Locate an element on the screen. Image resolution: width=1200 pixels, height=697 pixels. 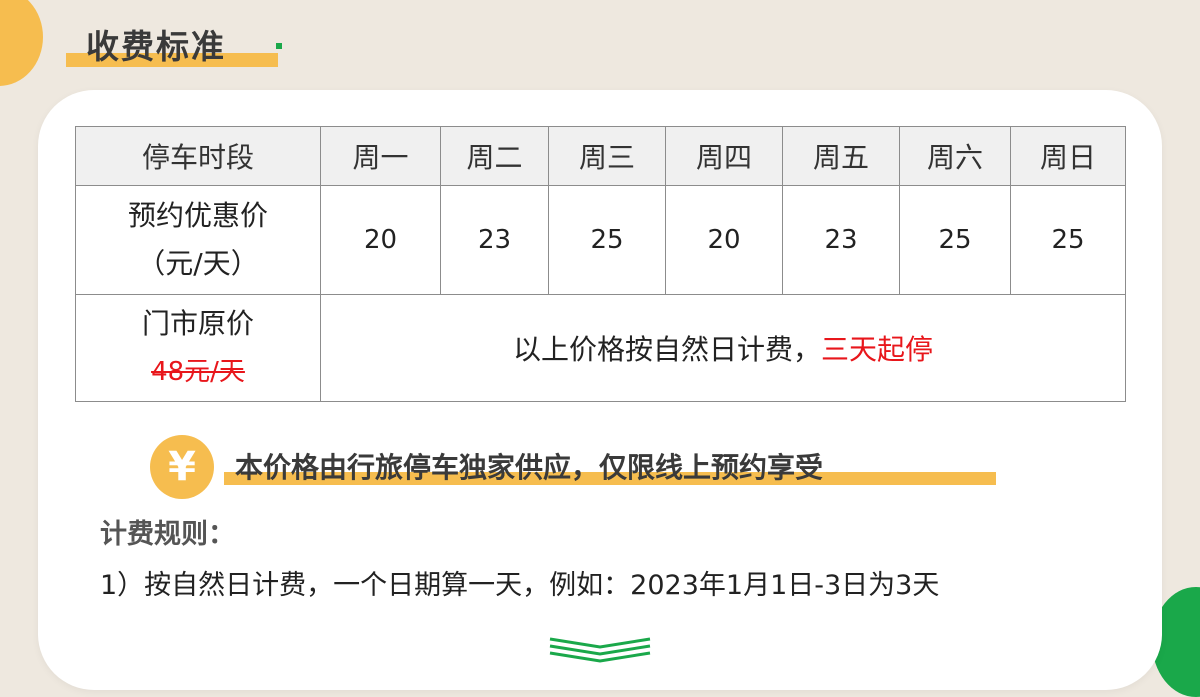
reserve-price-label: 预约优惠价 （元/天） is located at coordinates (198, 240).